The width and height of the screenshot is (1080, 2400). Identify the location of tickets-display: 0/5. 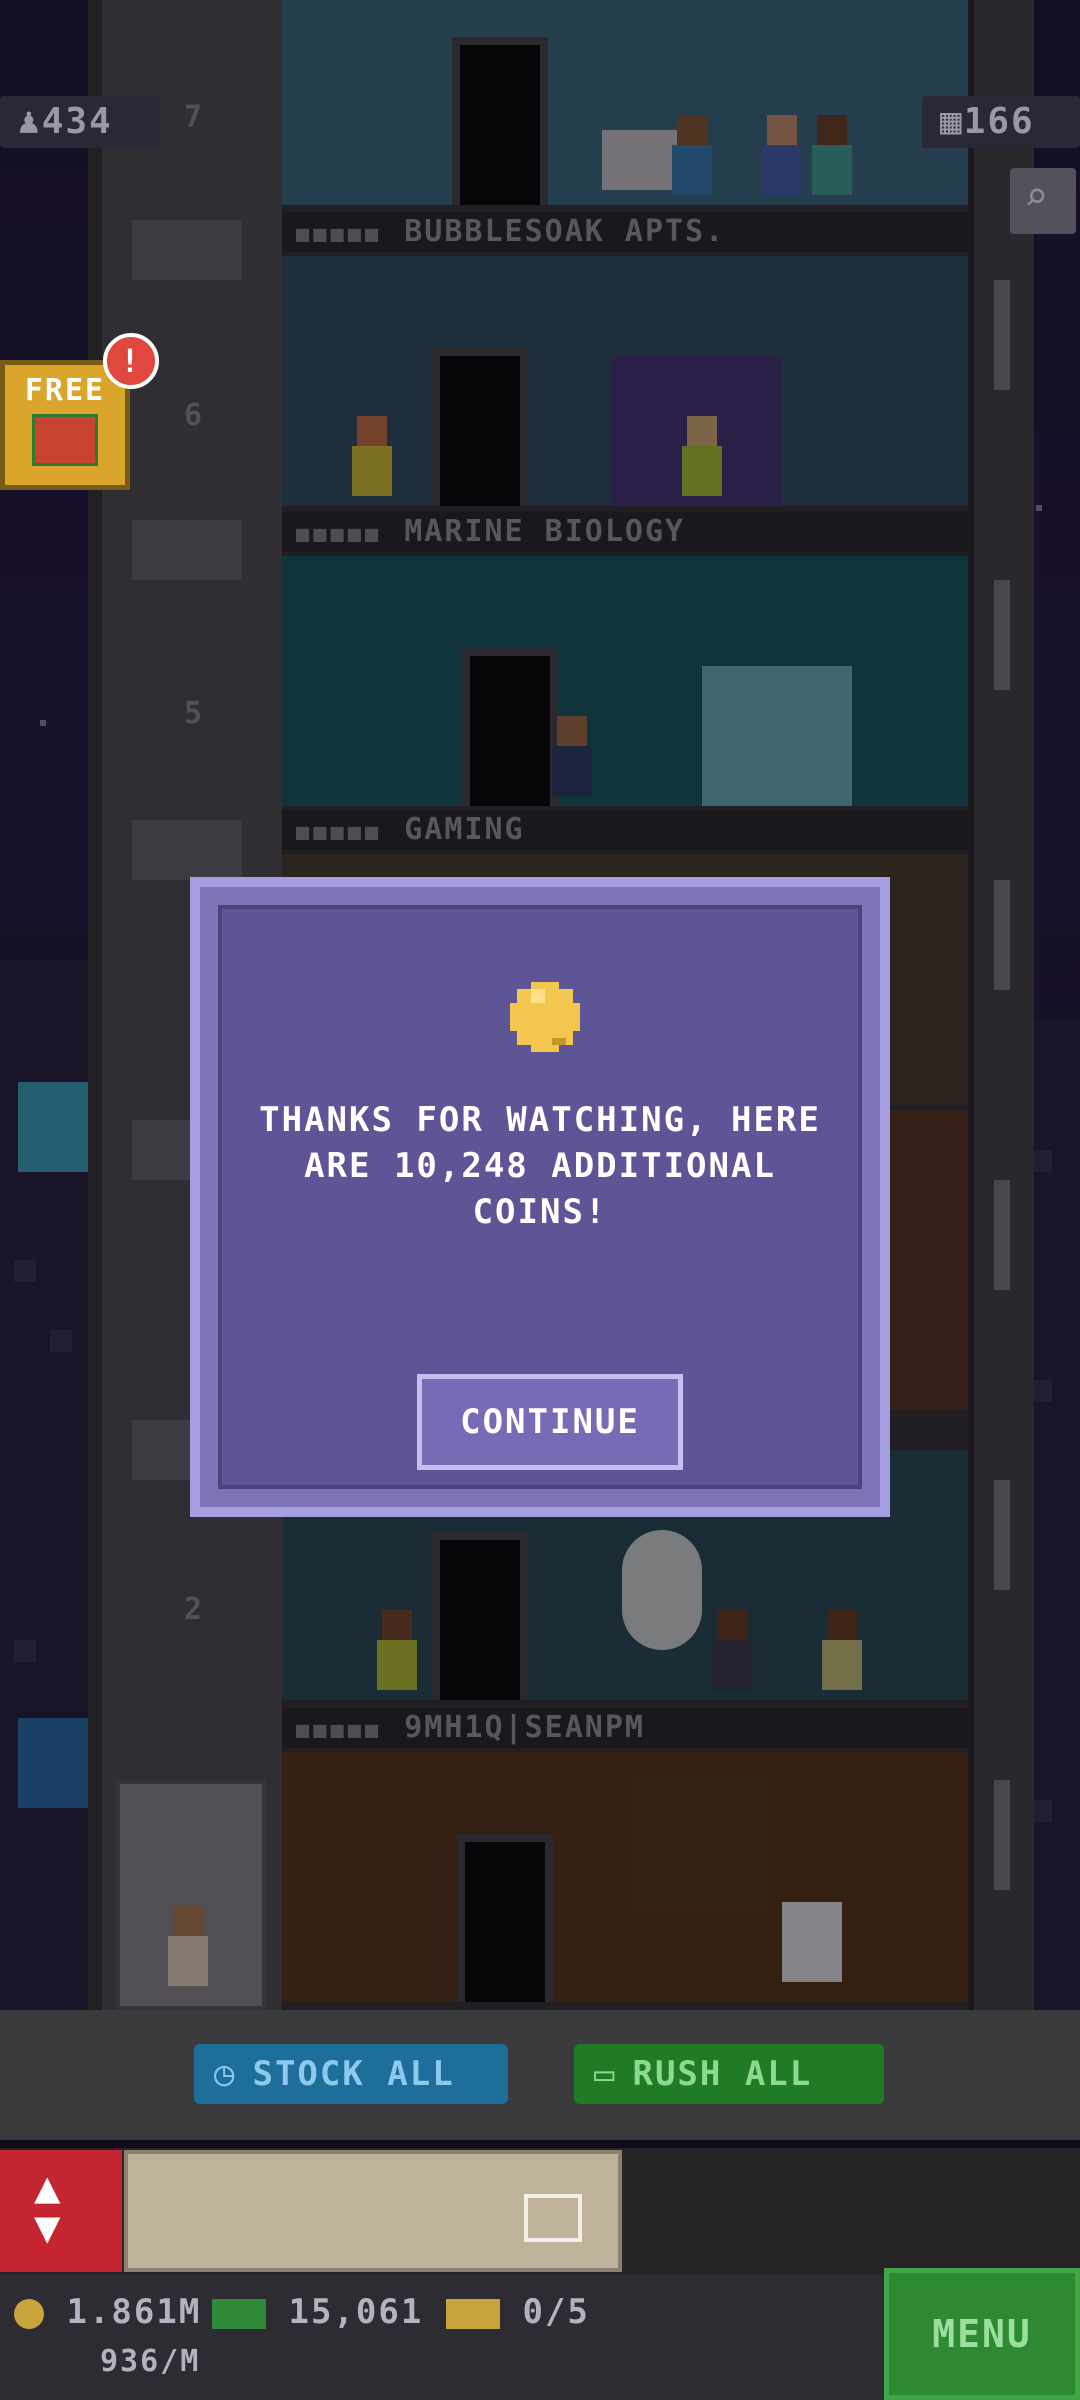
(518, 2312).